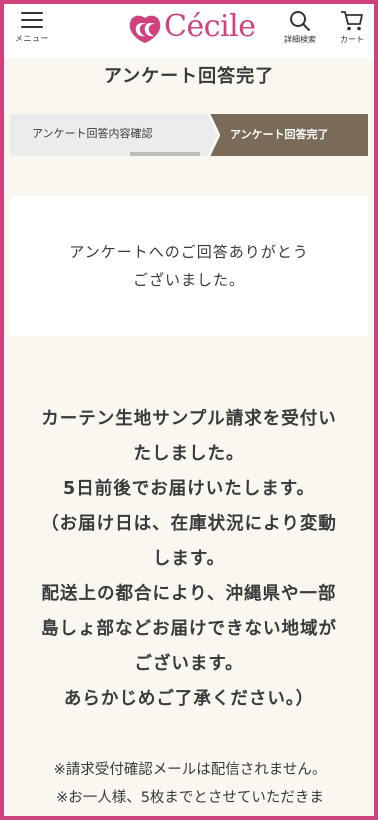 The width and height of the screenshot is (378, 820). I want to click on thanks-line: ございました。, so click(188, 280).